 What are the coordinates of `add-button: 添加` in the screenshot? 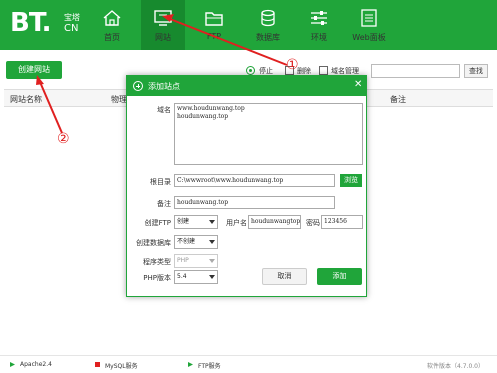 It's located at (339, 276).